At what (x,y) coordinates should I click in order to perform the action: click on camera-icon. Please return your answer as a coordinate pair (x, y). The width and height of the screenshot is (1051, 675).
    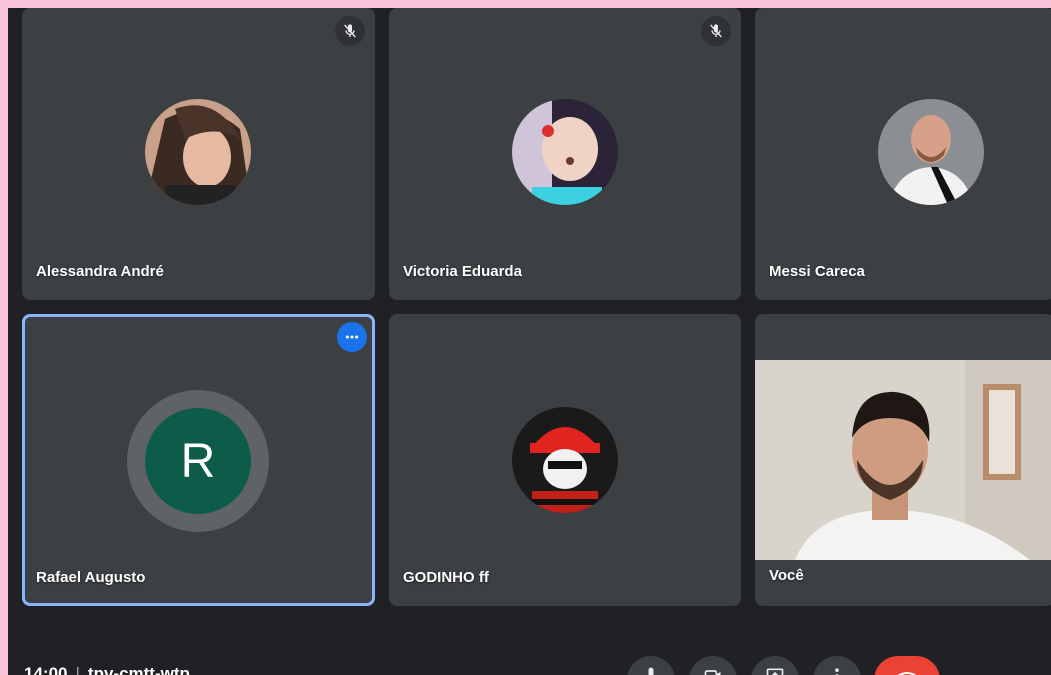
    Looking at the image, I should click on (712, 672).